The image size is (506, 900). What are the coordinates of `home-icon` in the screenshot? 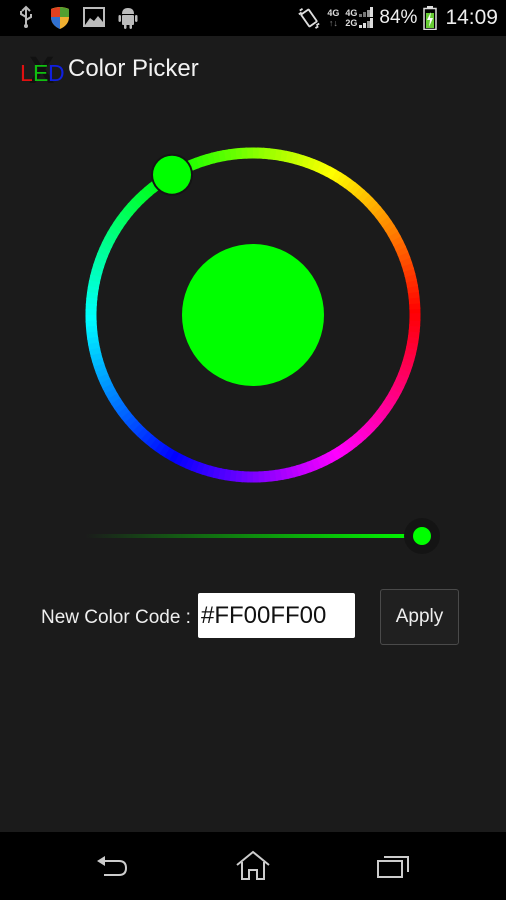 It's located at (253, 865).